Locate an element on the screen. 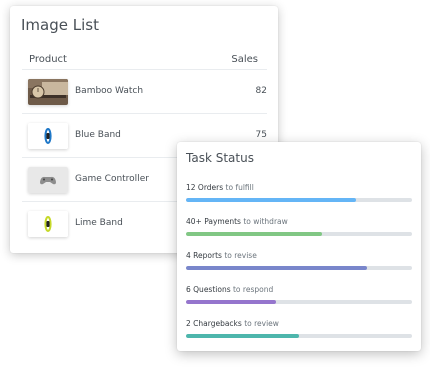  game-controller-icon is located at coordinates (48, 180).